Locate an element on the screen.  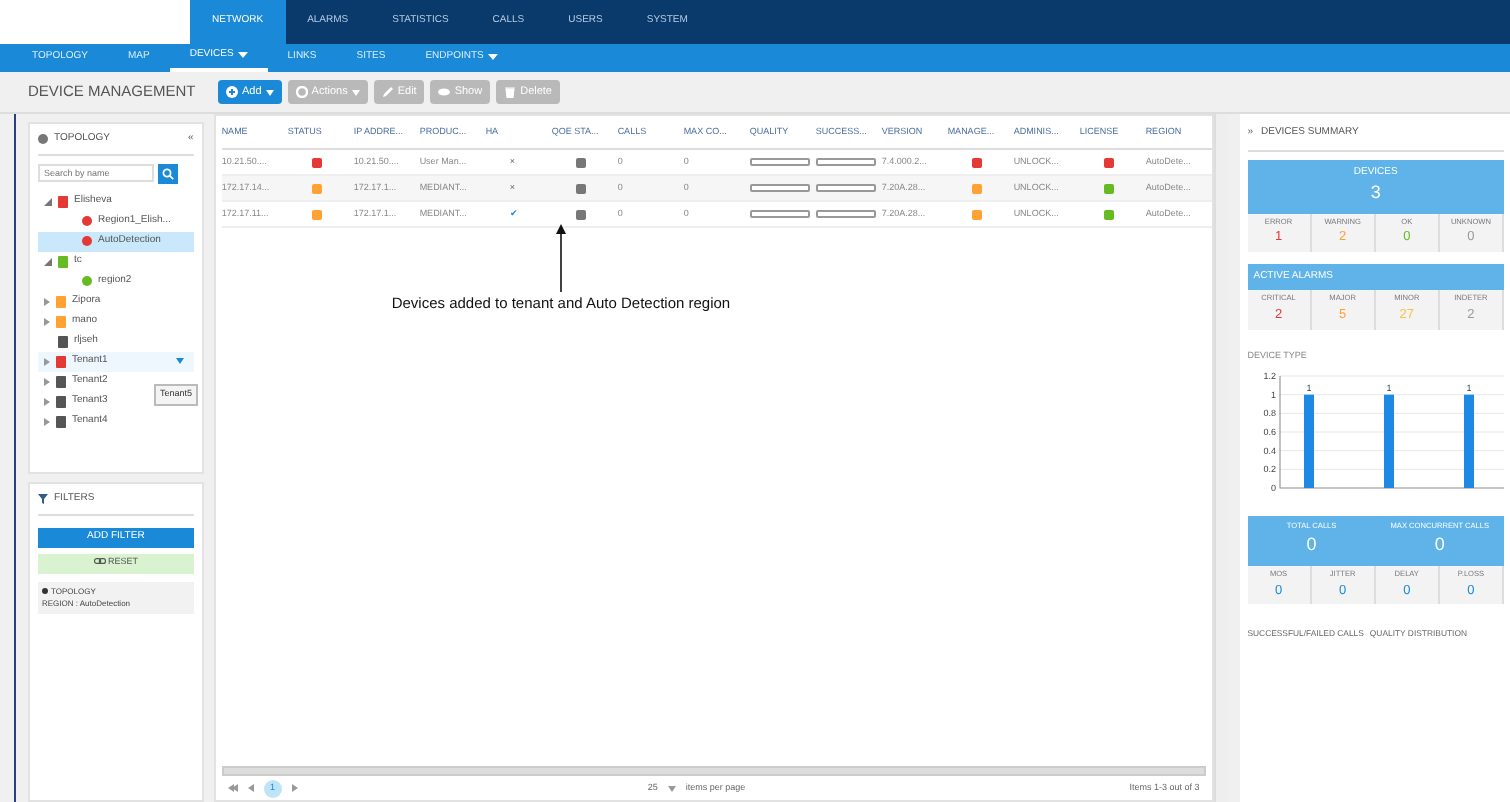
search-button is located at coordinates (168, 173).